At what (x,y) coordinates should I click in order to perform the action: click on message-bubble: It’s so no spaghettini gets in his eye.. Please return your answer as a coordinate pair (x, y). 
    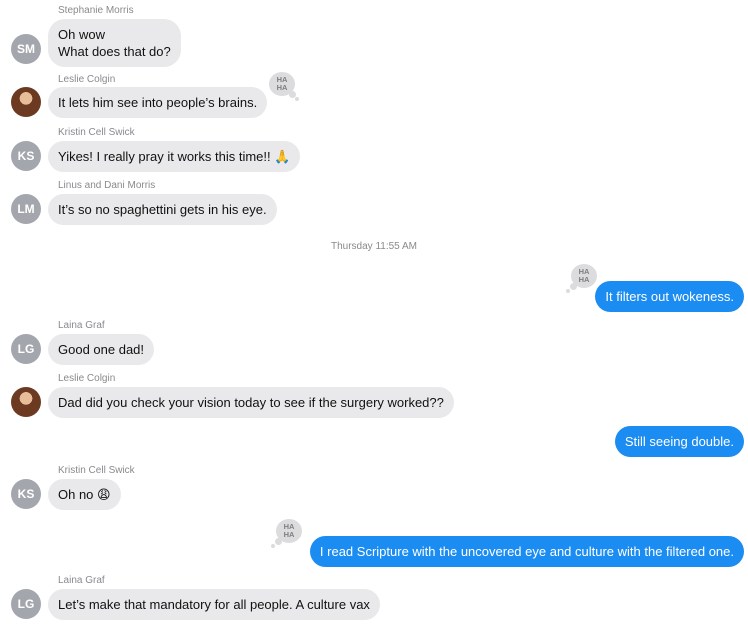
    Looking at the image, I should click on (162, 209).